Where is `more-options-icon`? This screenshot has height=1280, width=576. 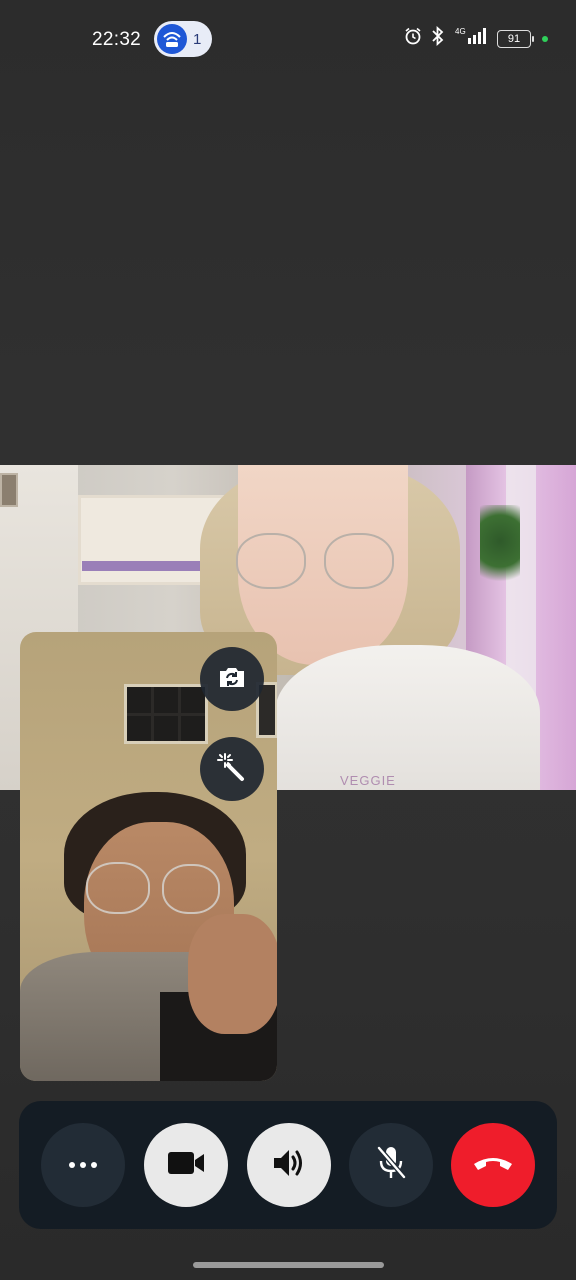
more-options-icon is located at coordinates (83, 1165).